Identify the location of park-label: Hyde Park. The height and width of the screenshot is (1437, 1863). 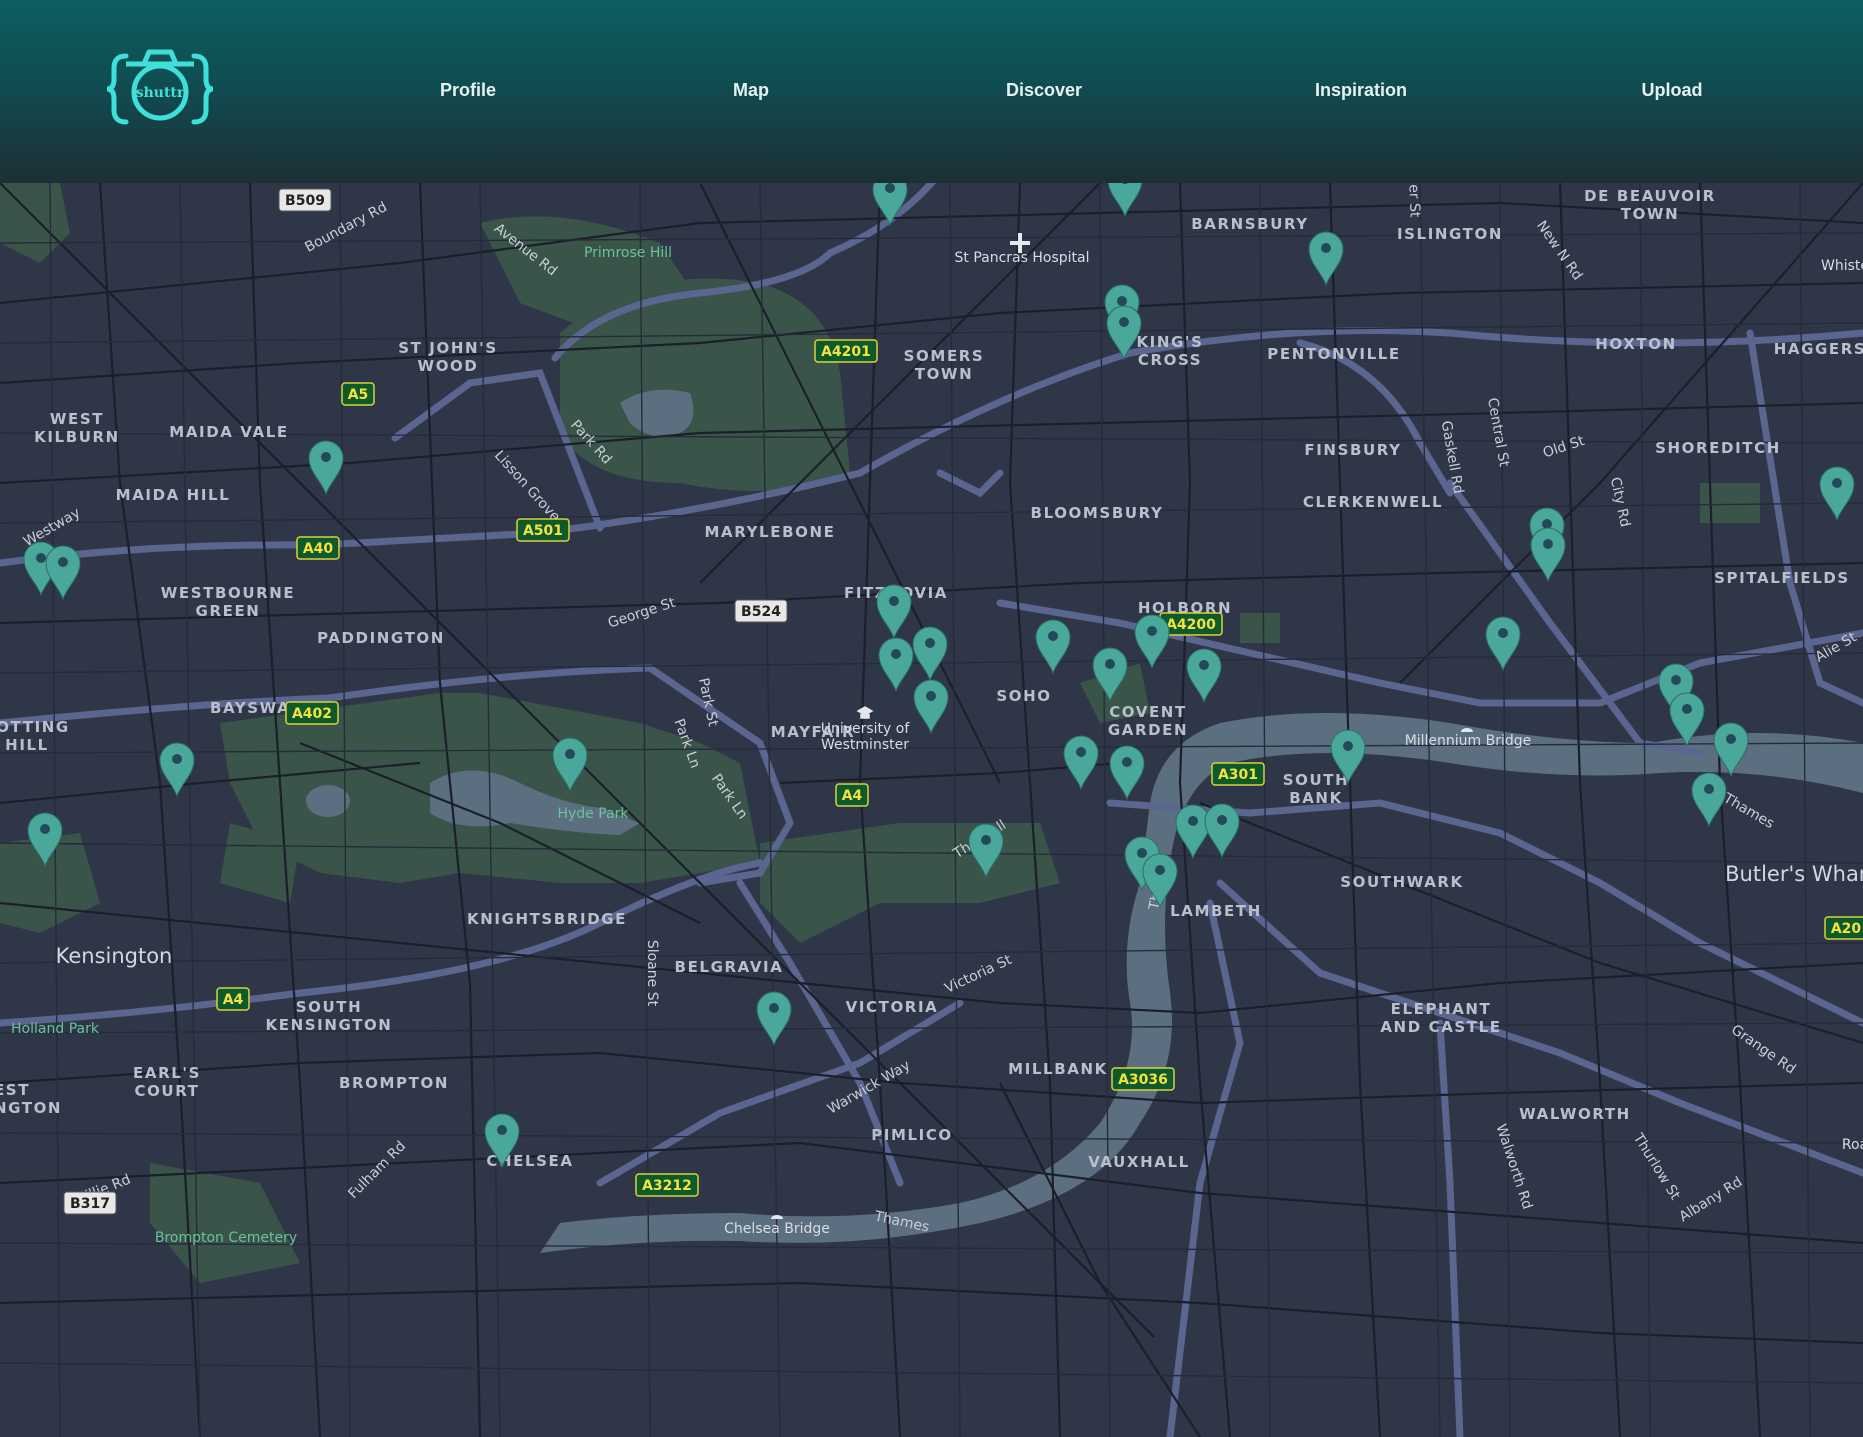
(593, 814).